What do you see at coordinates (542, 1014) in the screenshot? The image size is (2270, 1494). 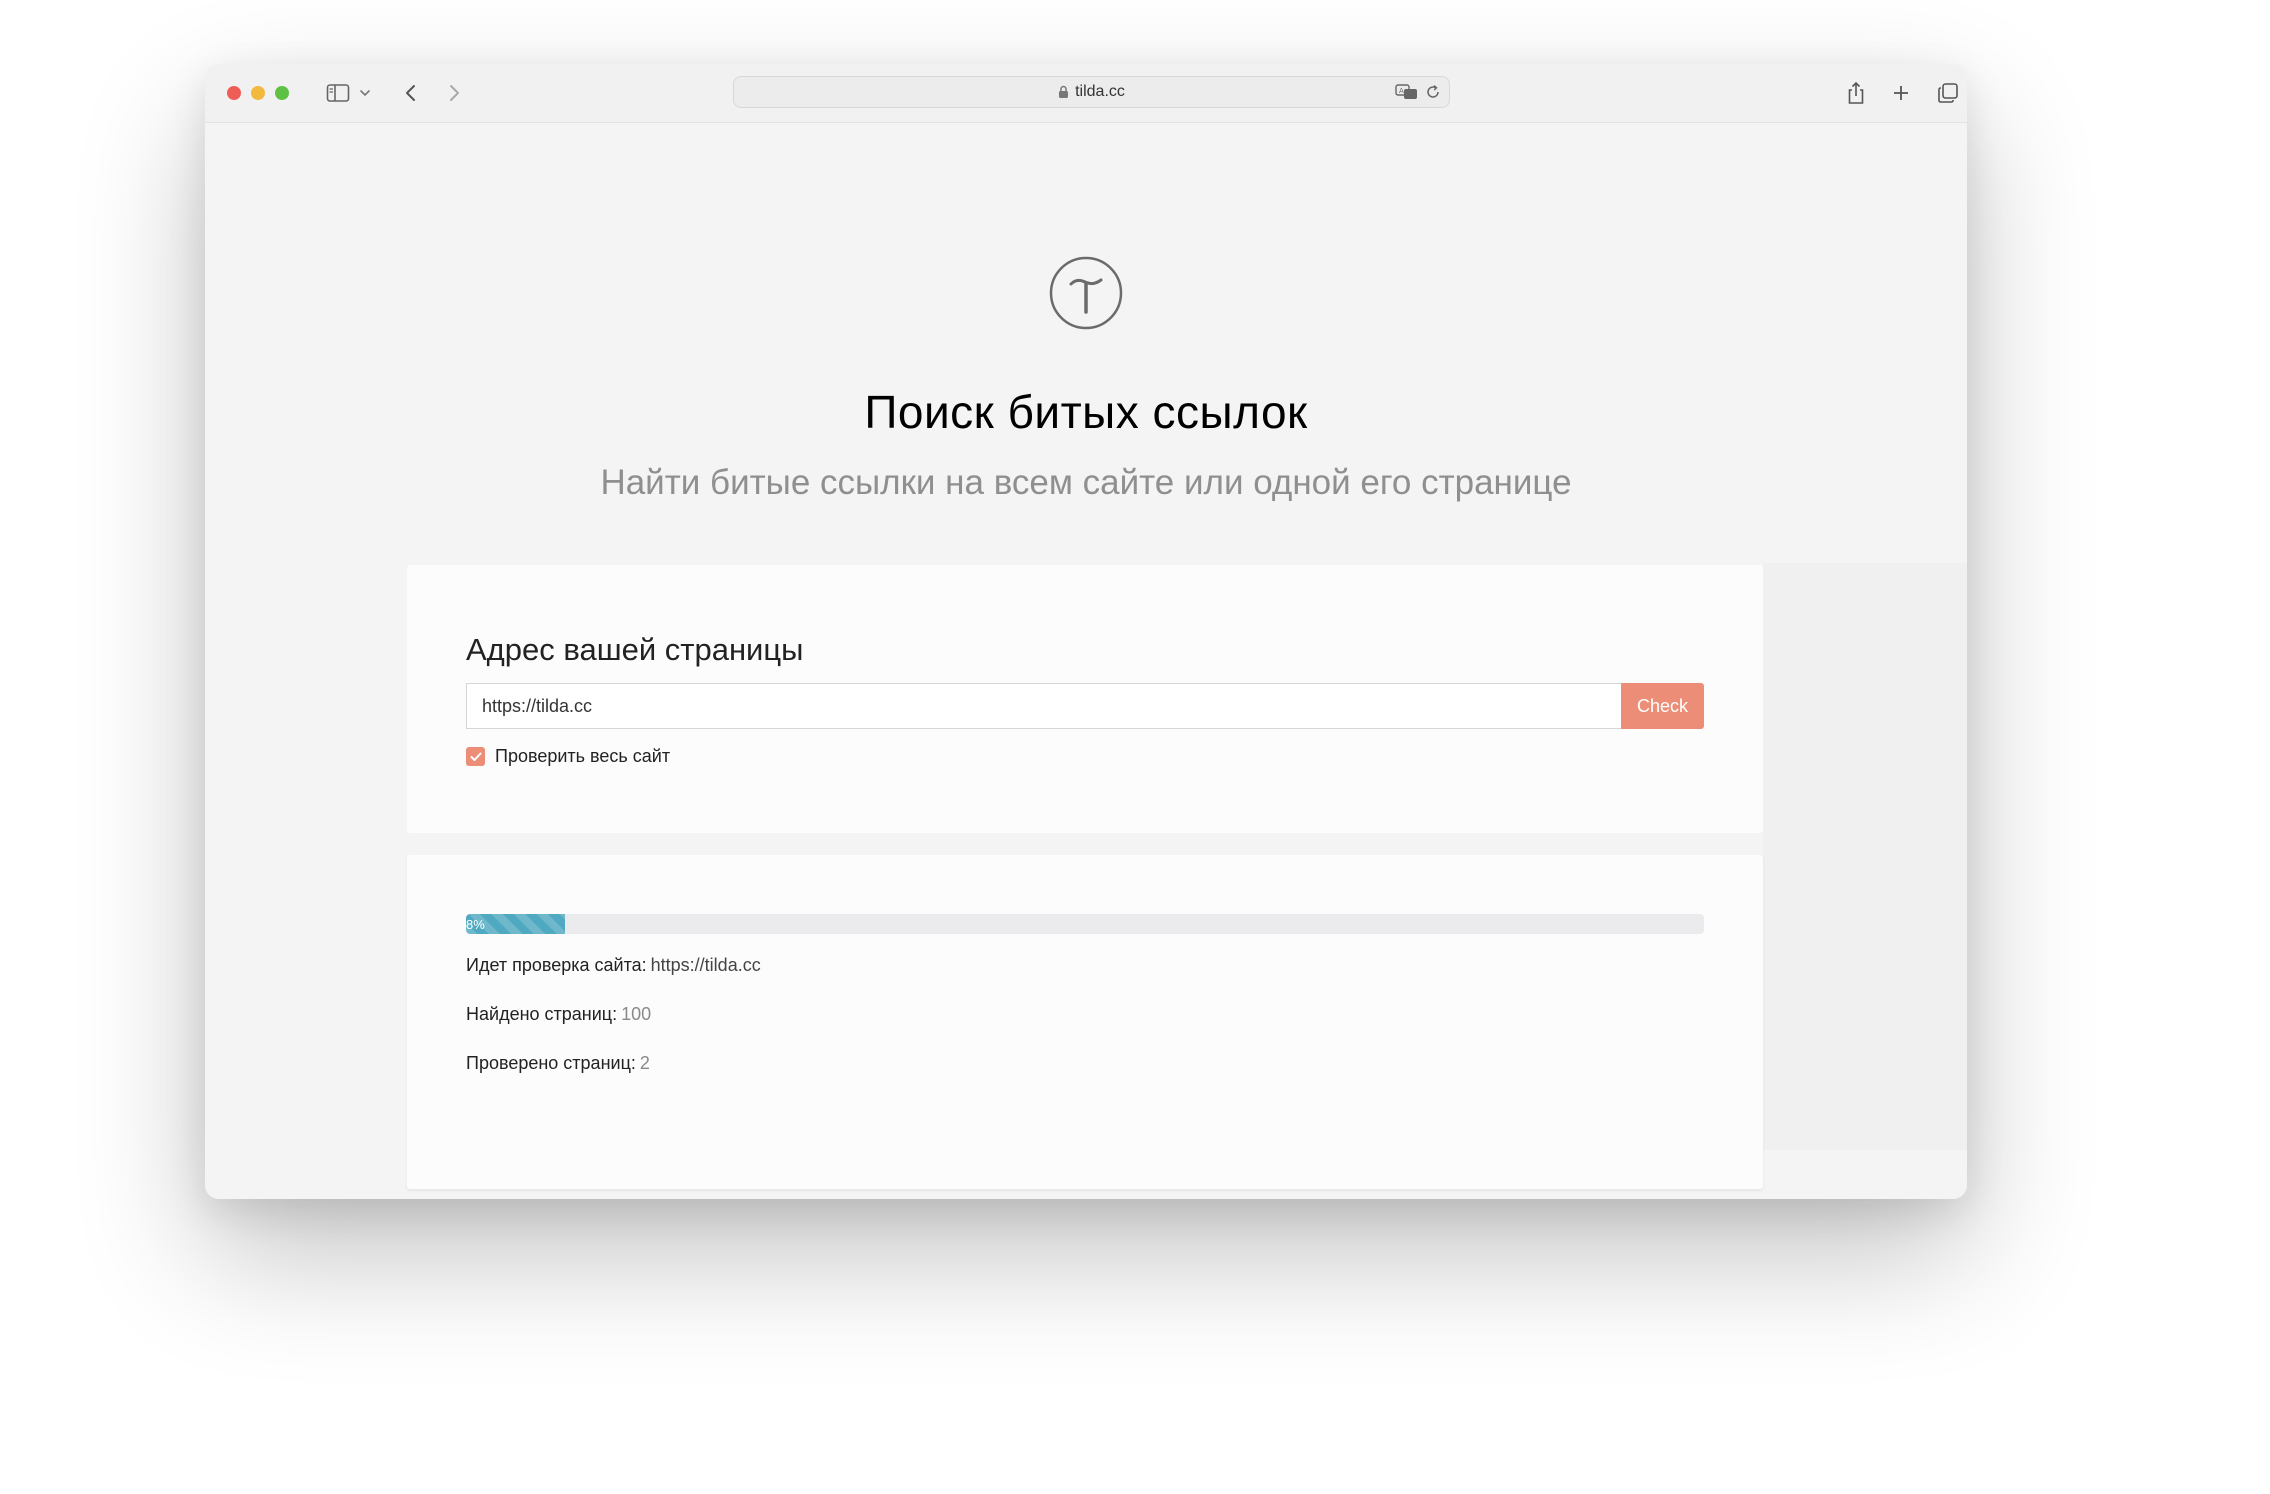 I see `found-label: Найдено страниц:` at bounding box center [542, 1014].